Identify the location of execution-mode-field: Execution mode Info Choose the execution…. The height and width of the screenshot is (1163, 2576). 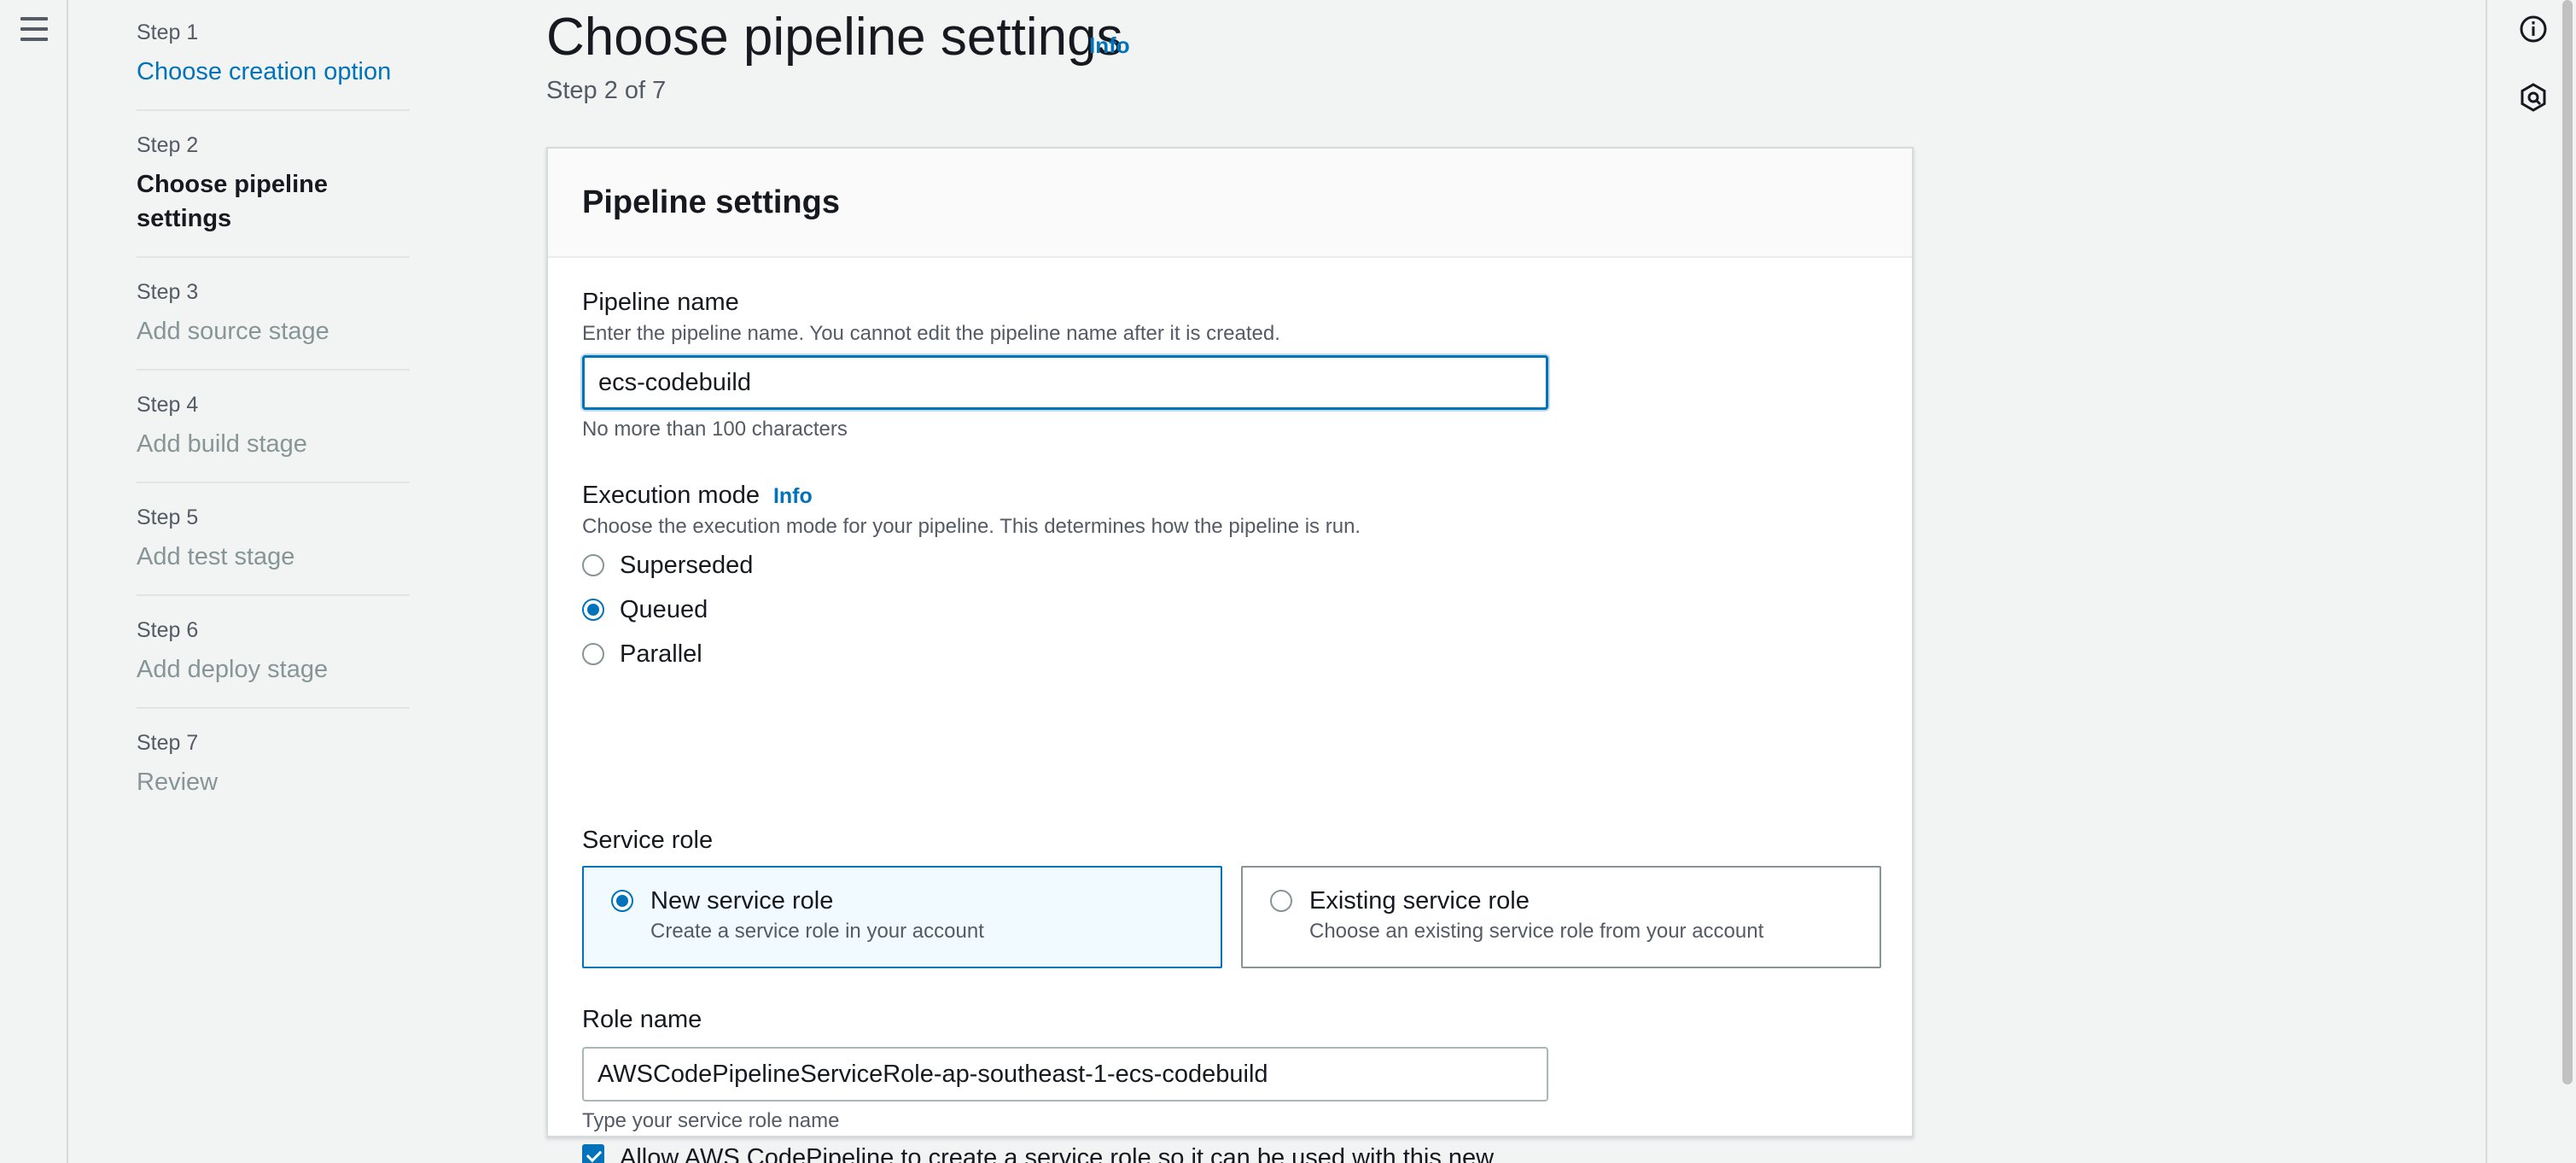
(971, 577).